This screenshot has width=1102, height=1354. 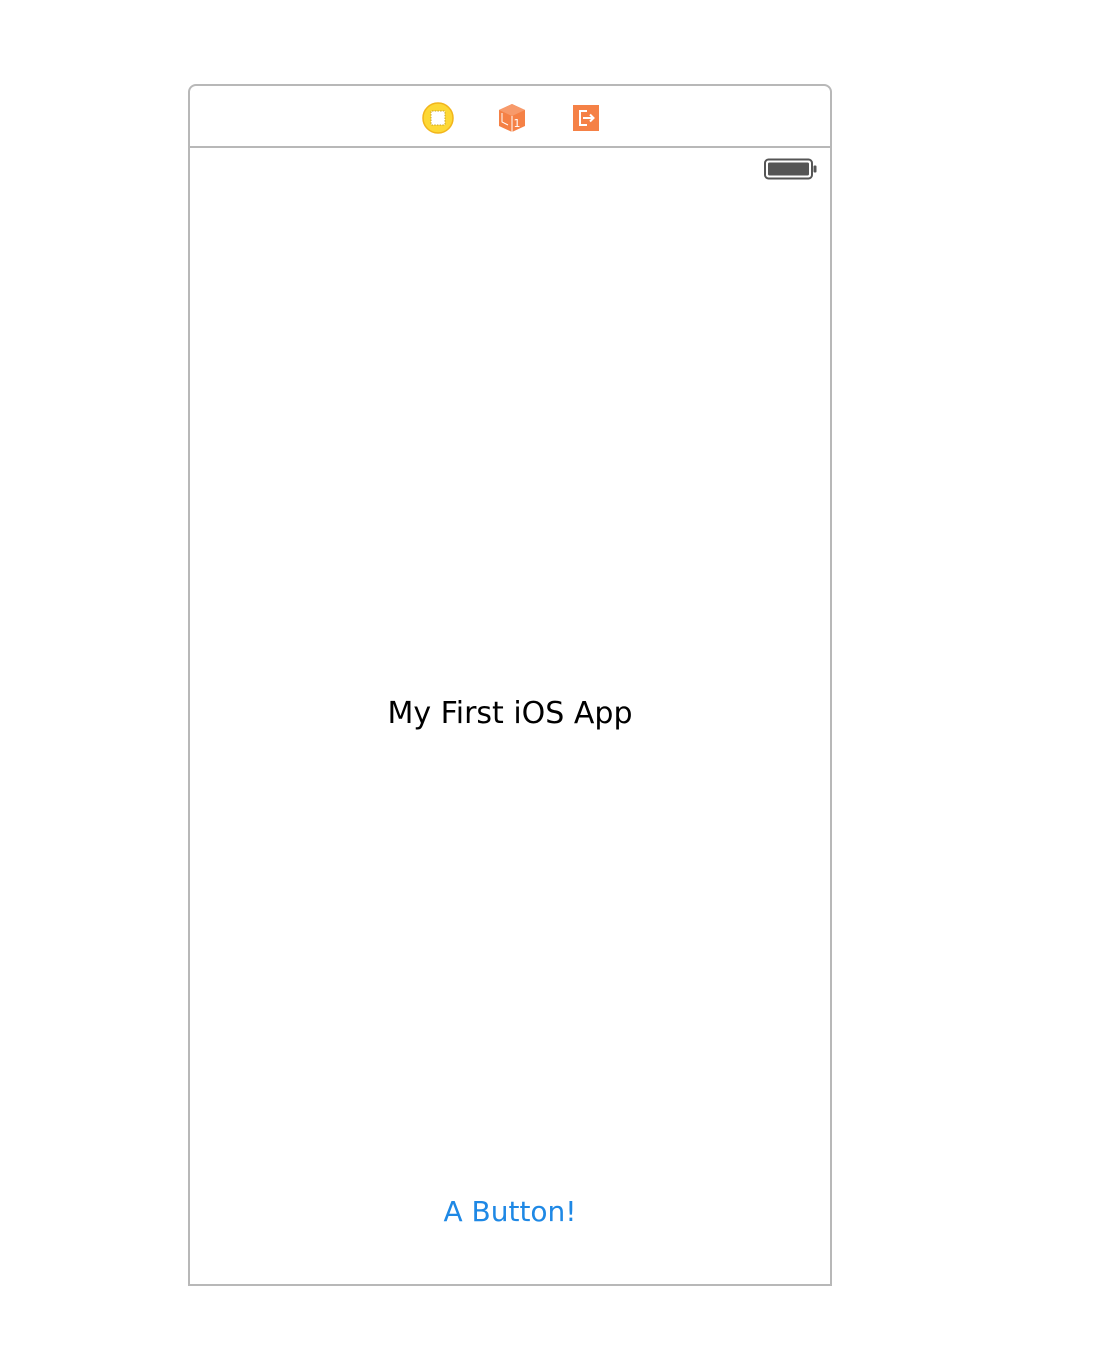 What do you see at coordinates (791, 169) in the screenshot?
I see `battery-full-icon` at bounding box center [791, 169].